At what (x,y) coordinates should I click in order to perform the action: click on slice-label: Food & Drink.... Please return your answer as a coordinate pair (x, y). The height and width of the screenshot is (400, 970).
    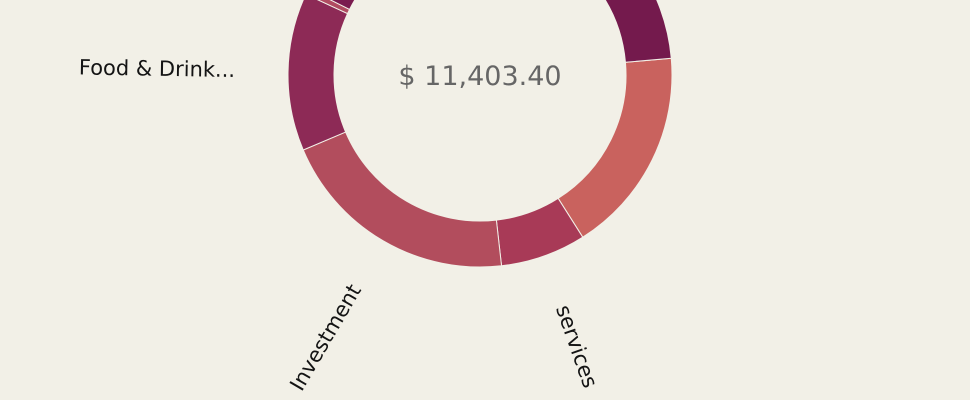
    Looking at the image, I should click on (157, 68).